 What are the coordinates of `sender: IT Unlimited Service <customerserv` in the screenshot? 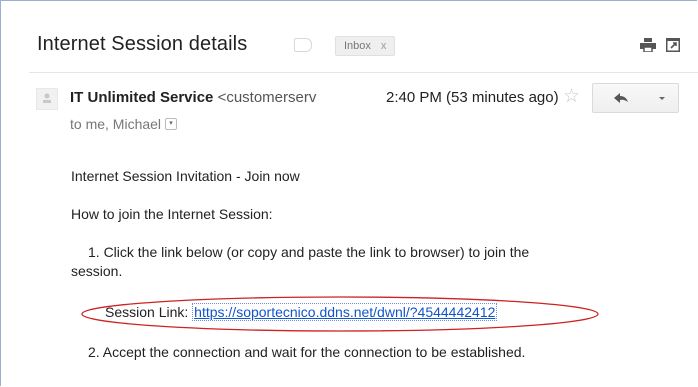 It's located at (209, 97).